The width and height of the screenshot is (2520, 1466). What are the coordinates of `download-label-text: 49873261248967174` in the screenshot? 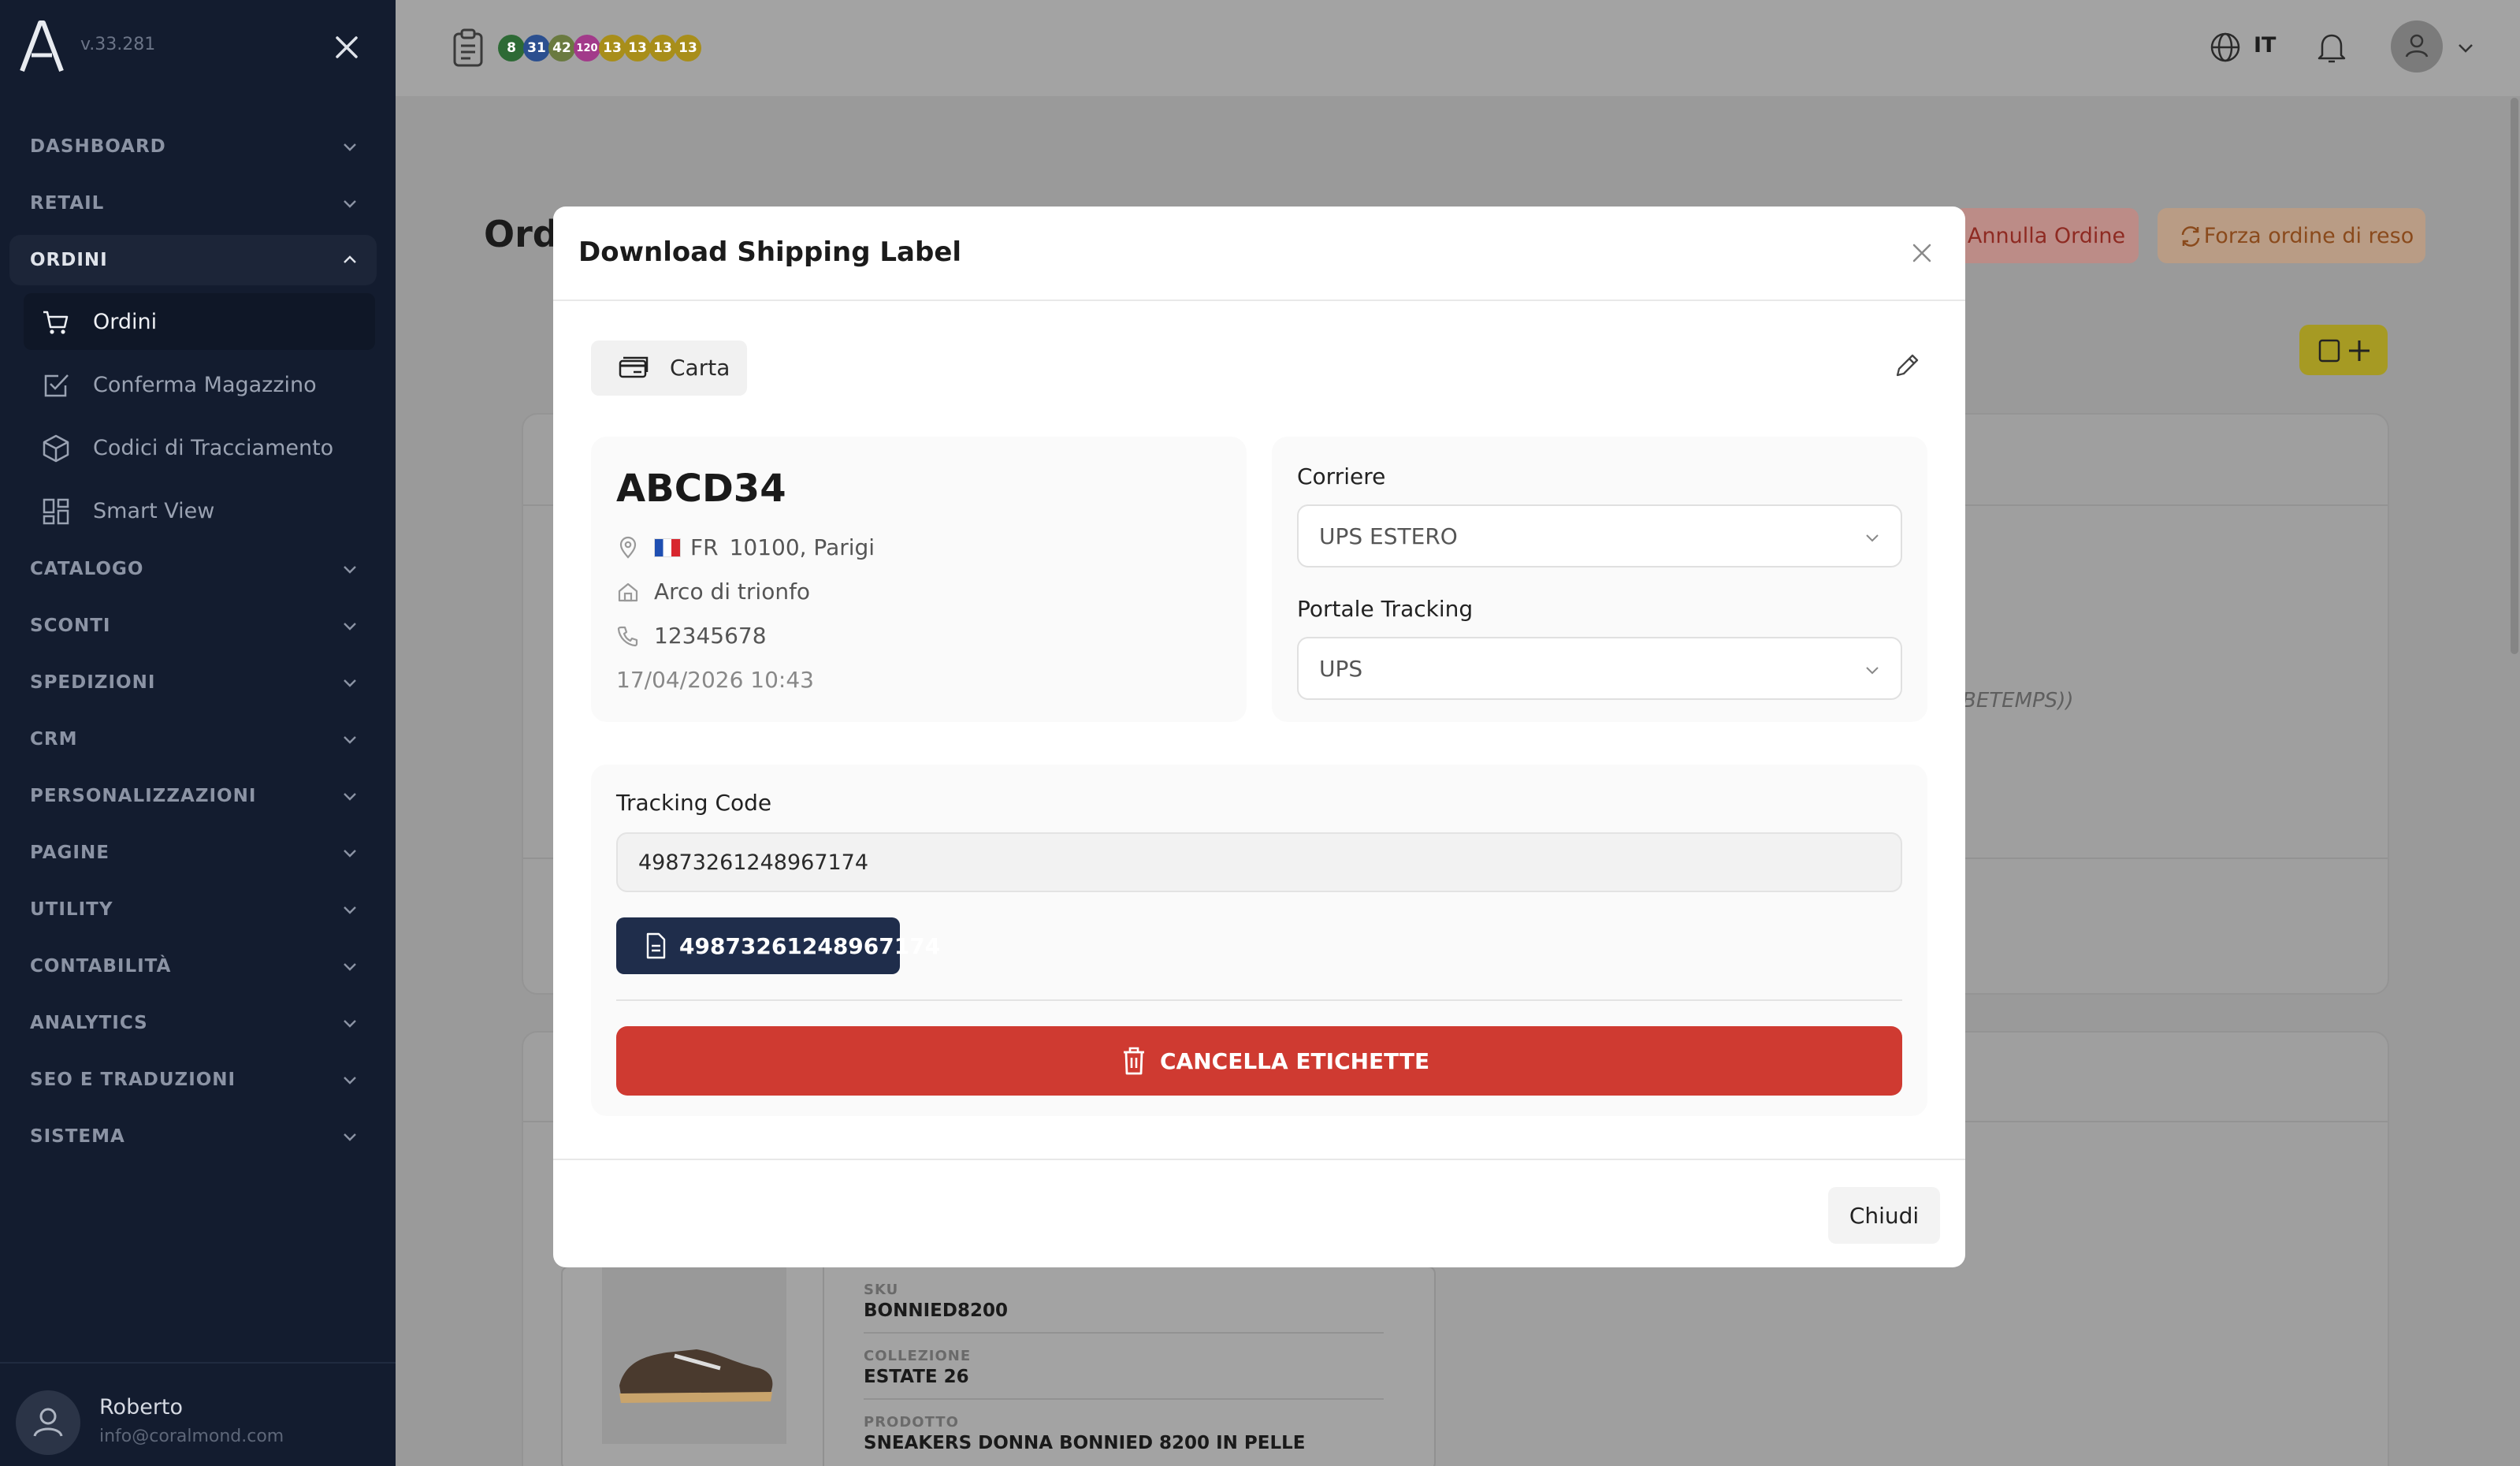 It's located at (810, 946).